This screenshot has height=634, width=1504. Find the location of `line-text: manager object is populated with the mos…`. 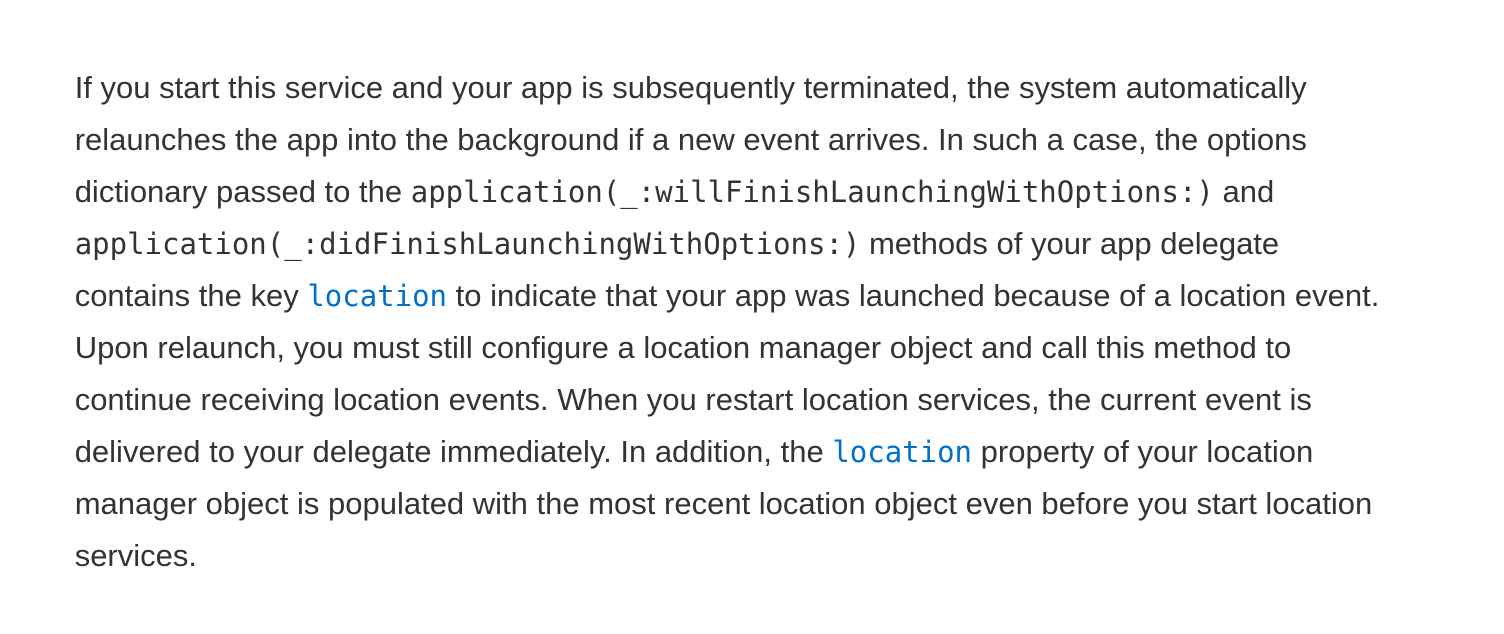

line-text: manager object is populated with the mos… is located at coordinates (723, 503).